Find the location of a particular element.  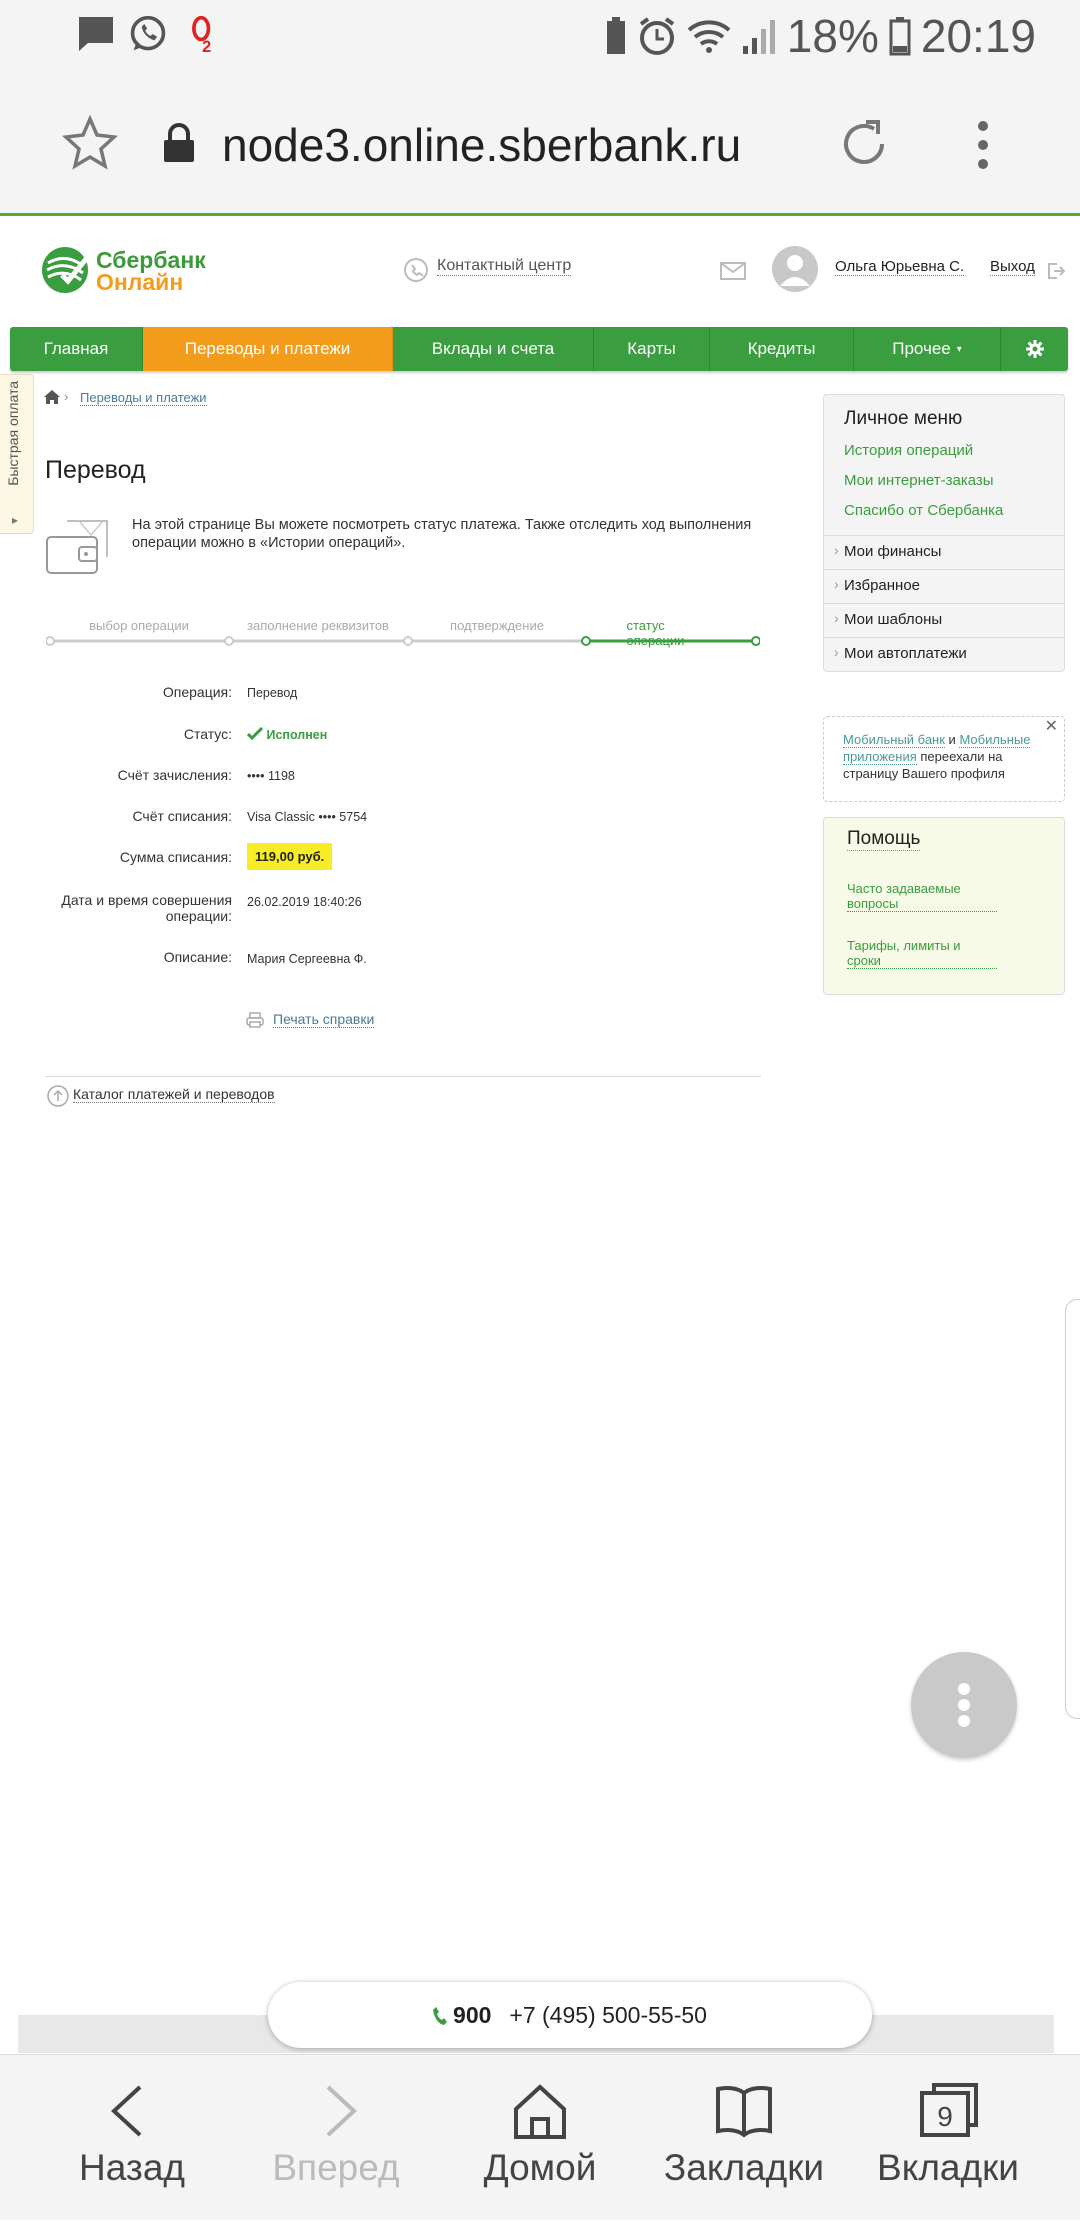

help-title: Помощь is located at coordinates (884, 839).